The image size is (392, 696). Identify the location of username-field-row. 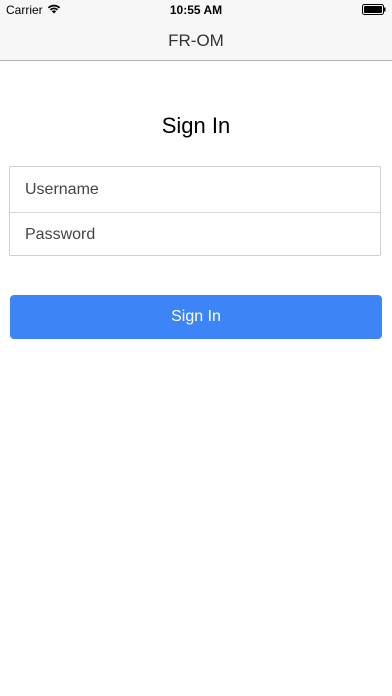
(195, 189).